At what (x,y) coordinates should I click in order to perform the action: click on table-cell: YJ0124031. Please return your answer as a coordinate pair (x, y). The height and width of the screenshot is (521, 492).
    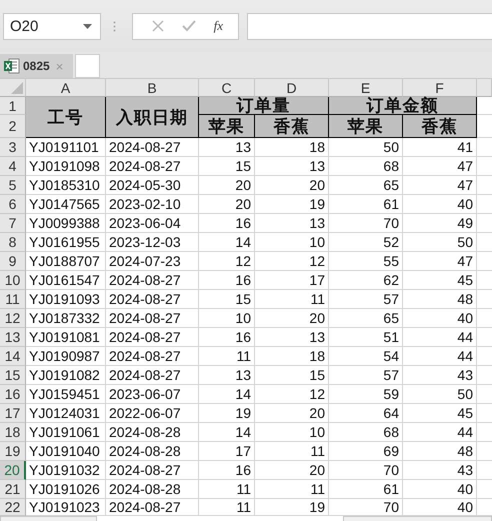
    Looking at the image, I should click on (66, 413).